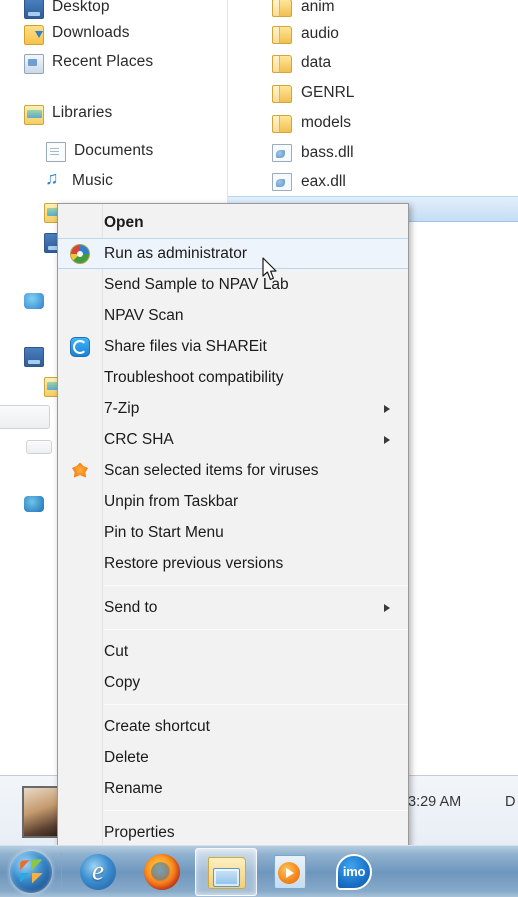 This screenshot has width=518, height=897. What do you see at coordinates (34, 504) in the screenshot?
I see `network-icon` at bounding box center [34, 504].